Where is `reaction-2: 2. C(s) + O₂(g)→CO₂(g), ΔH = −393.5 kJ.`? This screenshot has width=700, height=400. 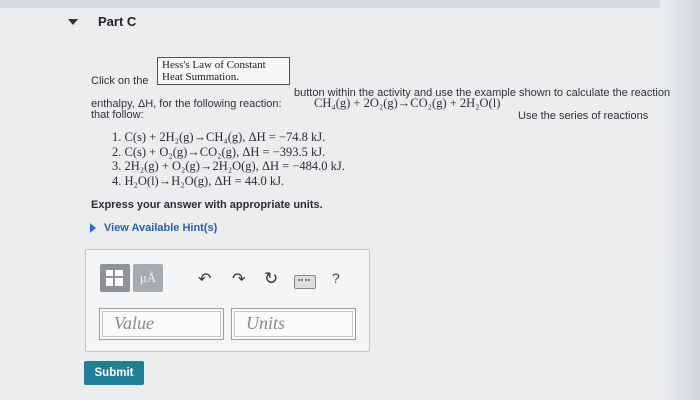
reaction-2: 2. C(s) + O₂(g)→CO₂(g), ΔH = −393.5 kJ. is located at coordinates (219, 151).